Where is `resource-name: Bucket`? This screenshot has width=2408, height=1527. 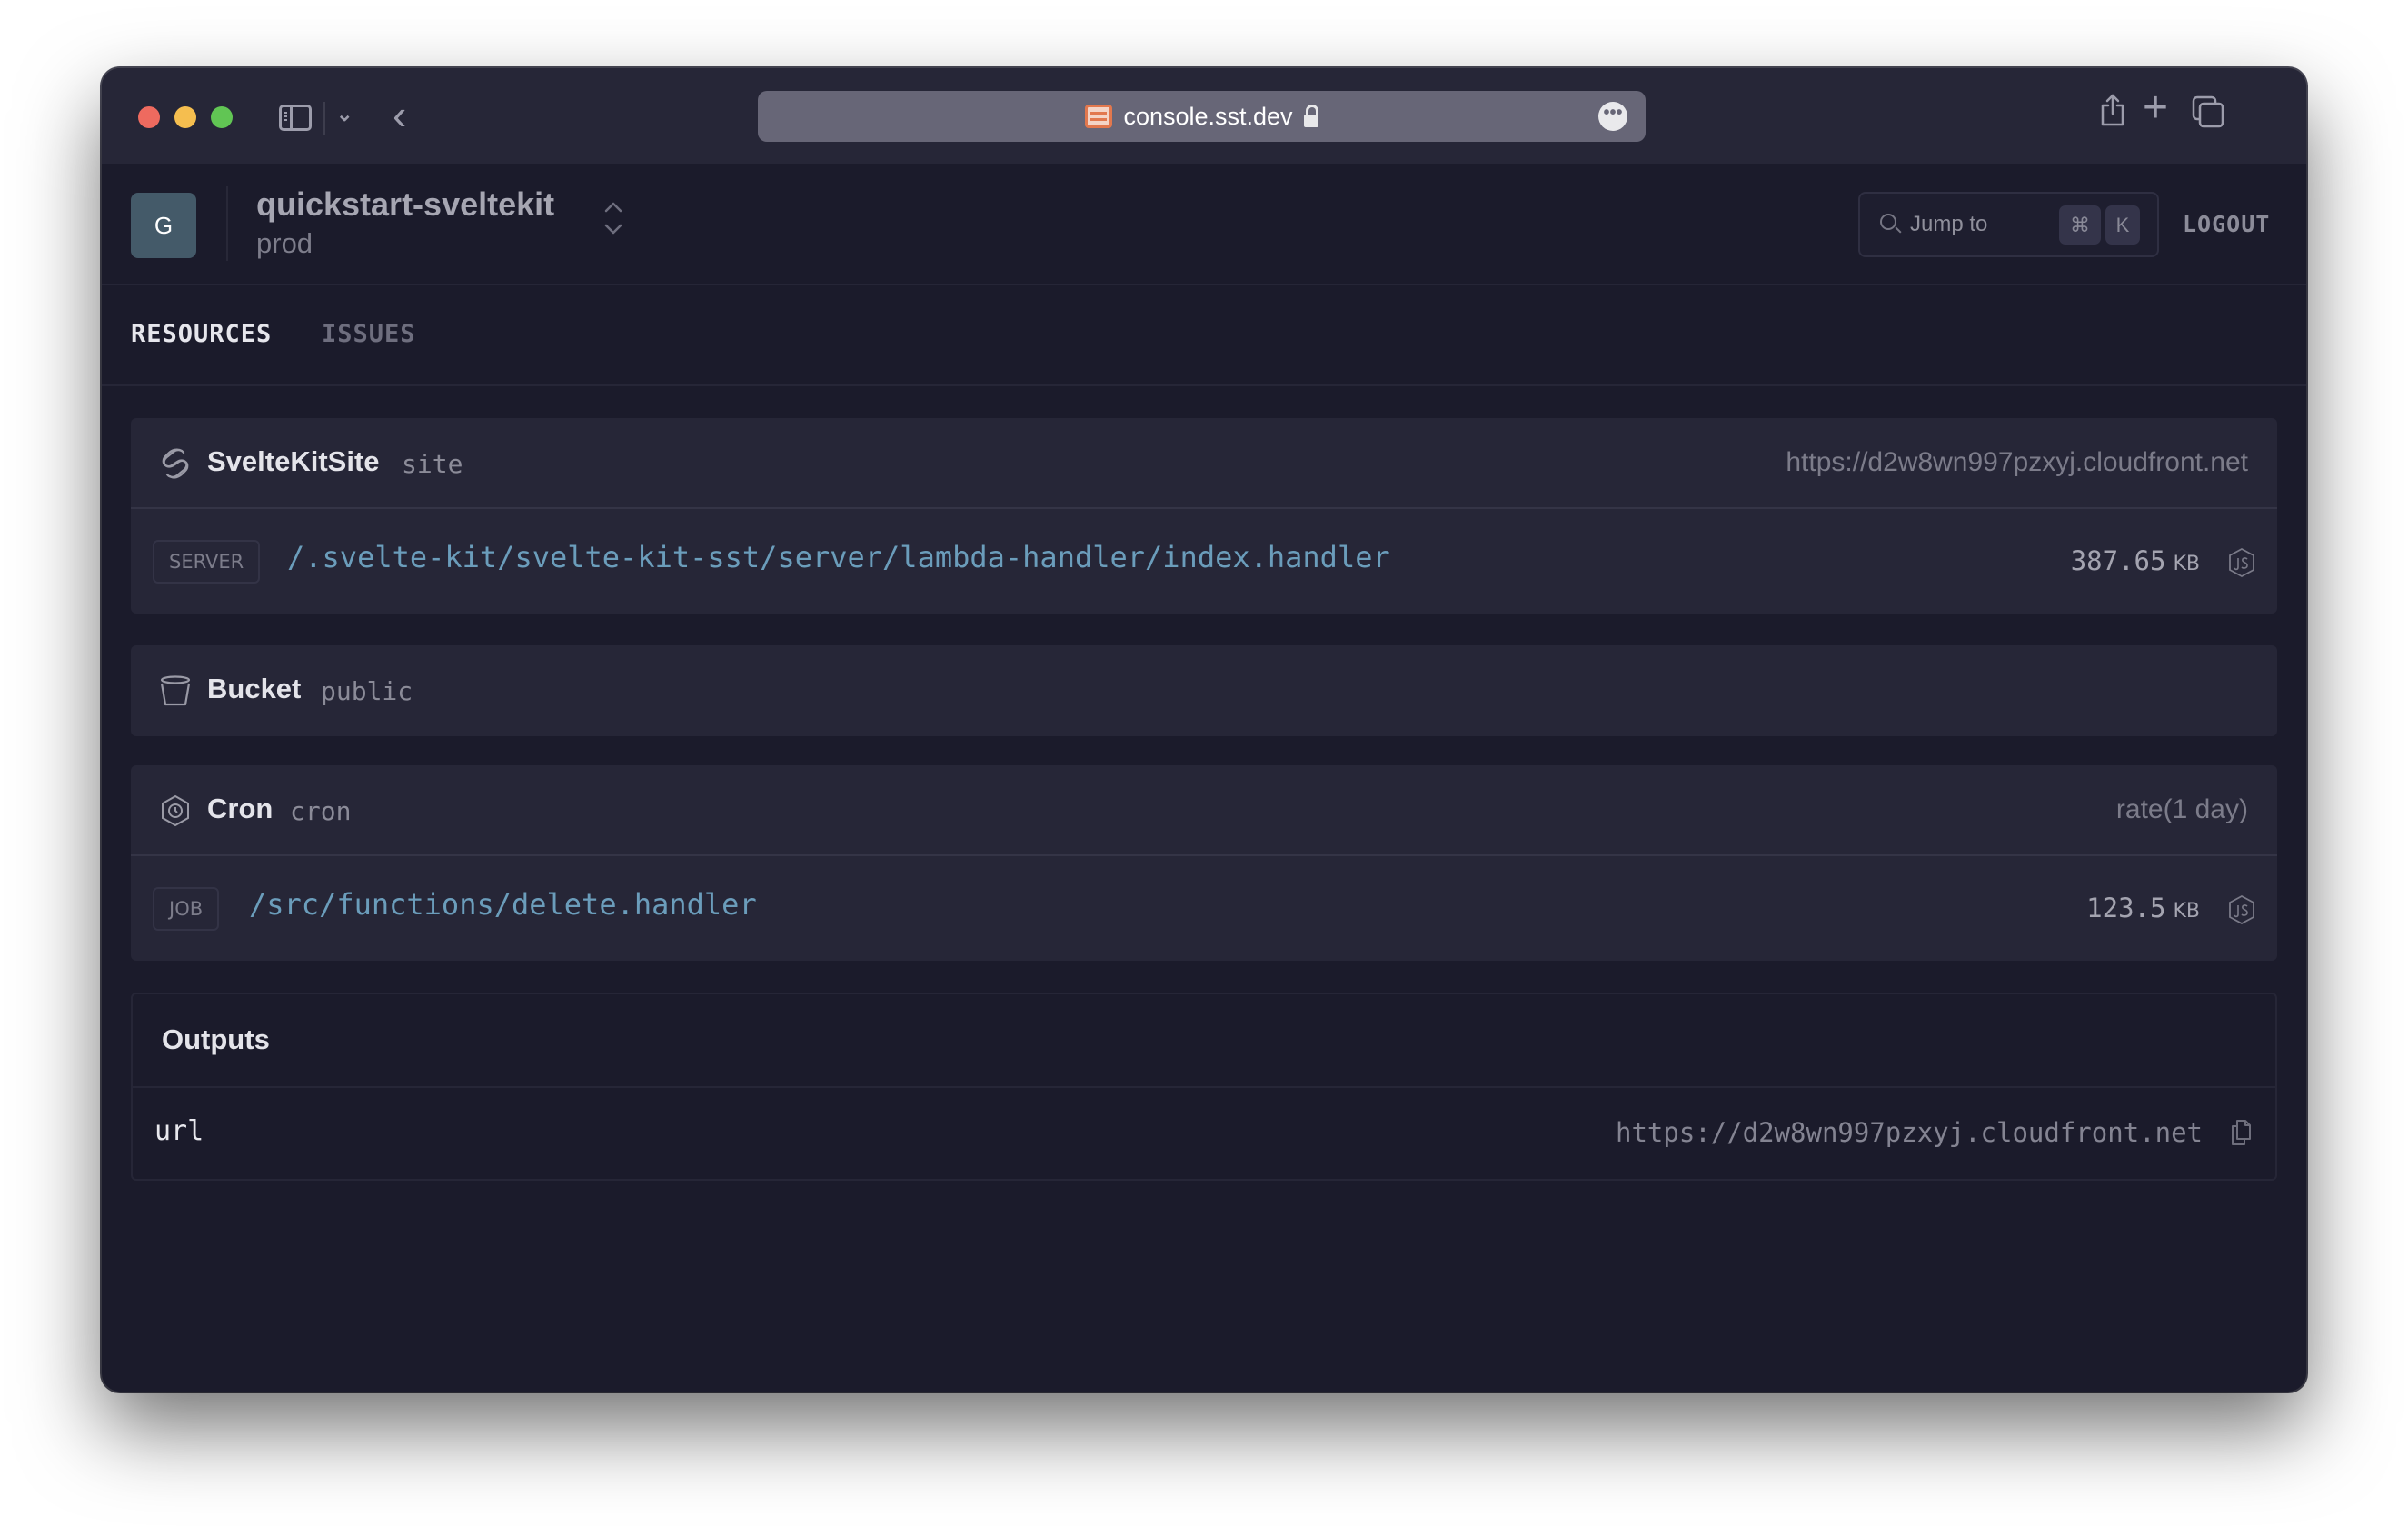 resource-name: Bucket is located at coordinates (254, 689).